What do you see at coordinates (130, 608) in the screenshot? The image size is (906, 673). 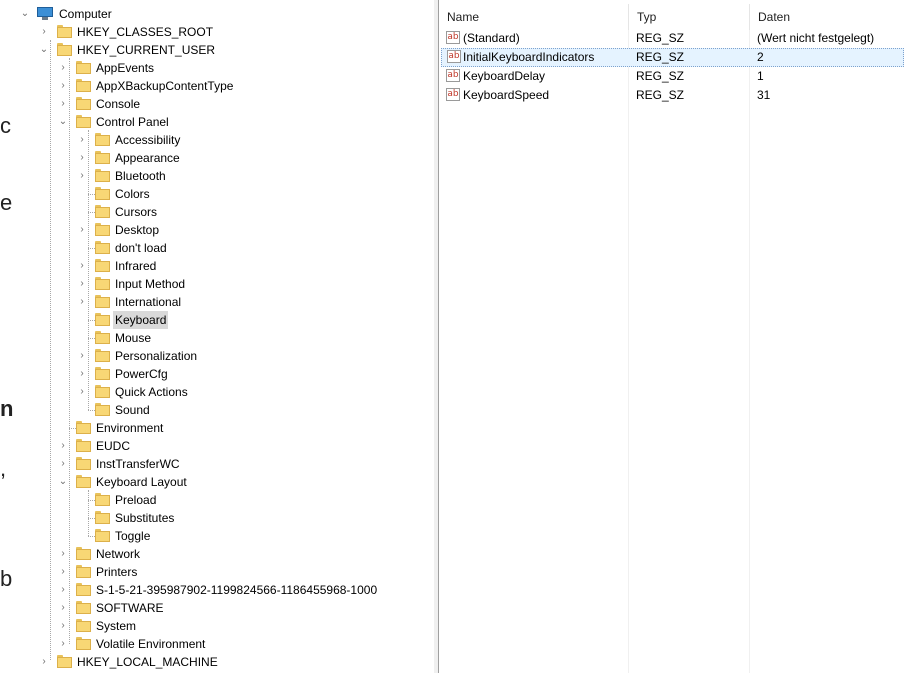 I see `tree-node-label: SOFTWARE` at bounding box center [130, 608].